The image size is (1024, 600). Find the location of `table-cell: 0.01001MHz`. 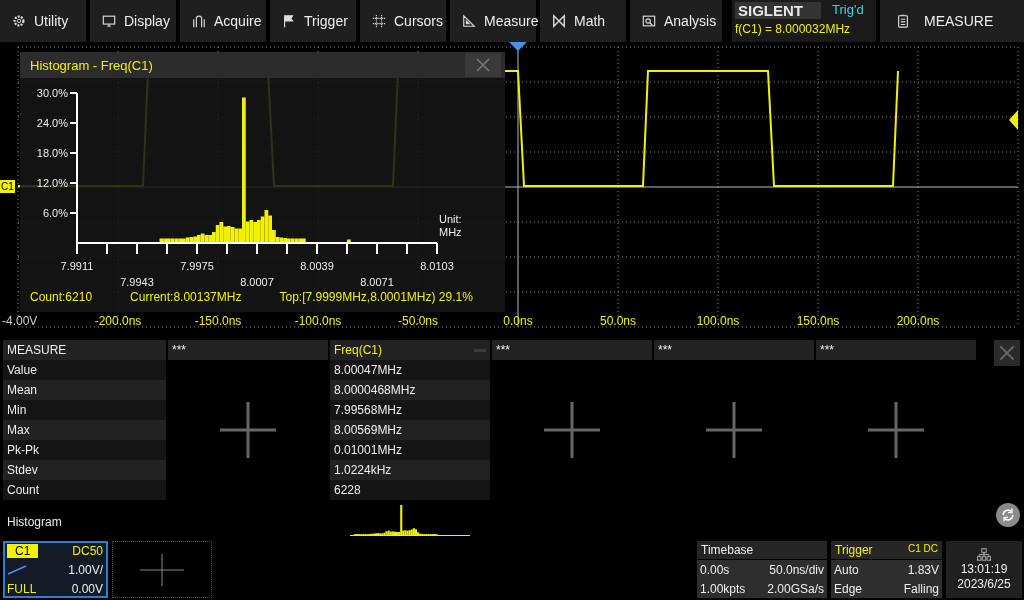

table-cell: 0.01001MHz is located at coordinates (410, 450).